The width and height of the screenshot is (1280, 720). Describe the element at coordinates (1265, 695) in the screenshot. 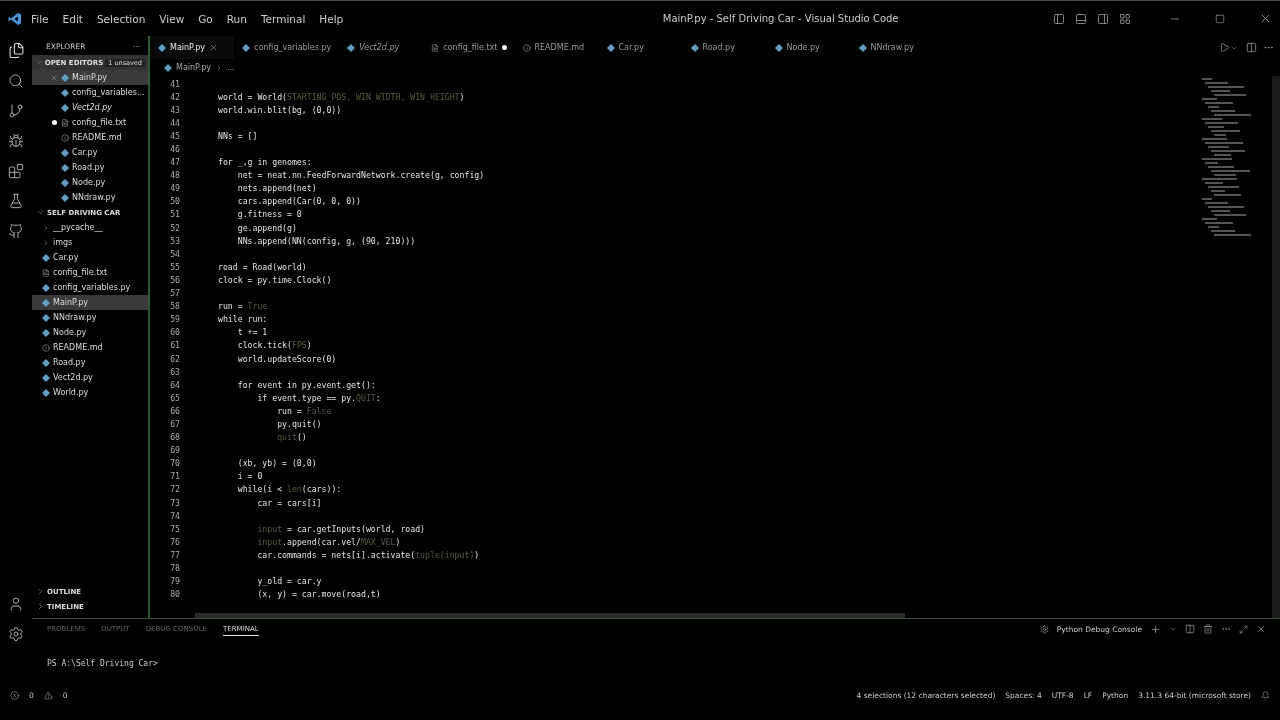

I see `notifications-icon` at that location.